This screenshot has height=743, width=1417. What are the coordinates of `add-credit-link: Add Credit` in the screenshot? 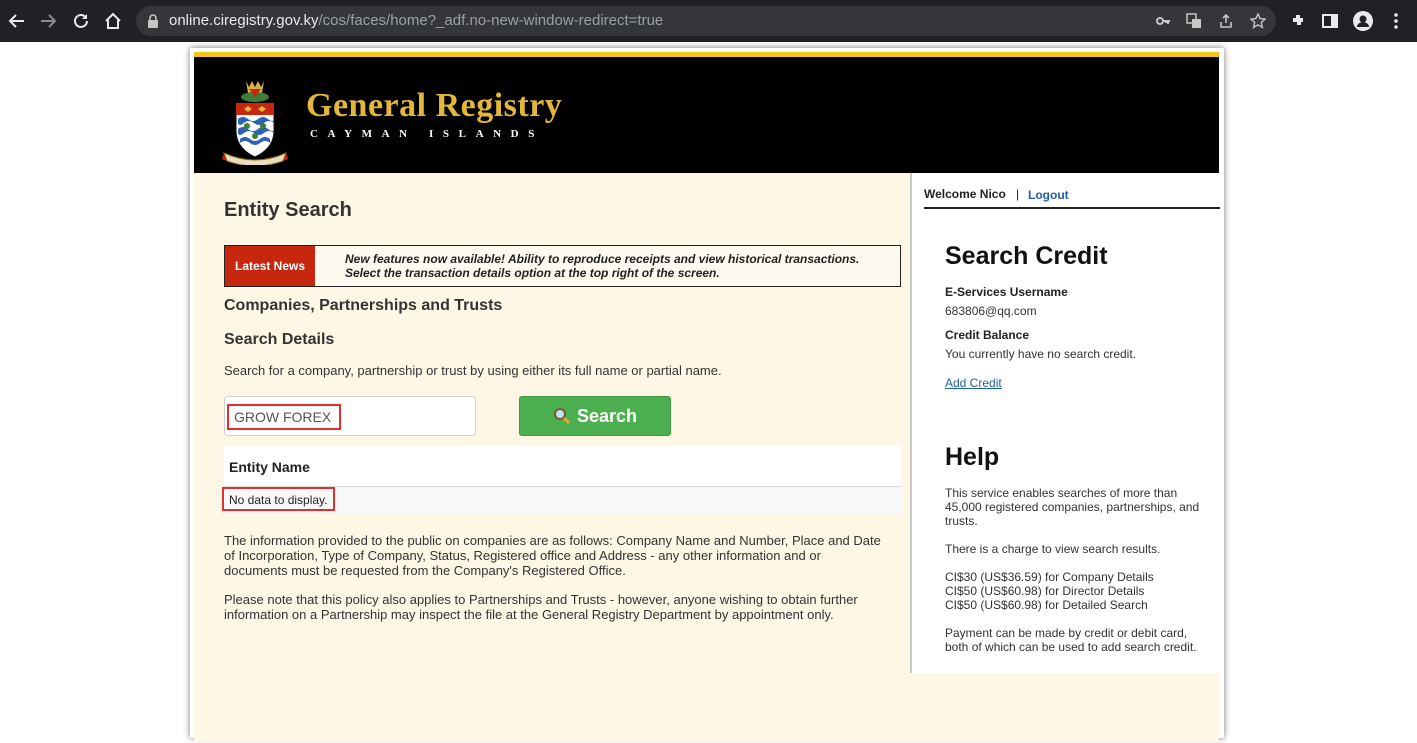 It's located at (973, 383).